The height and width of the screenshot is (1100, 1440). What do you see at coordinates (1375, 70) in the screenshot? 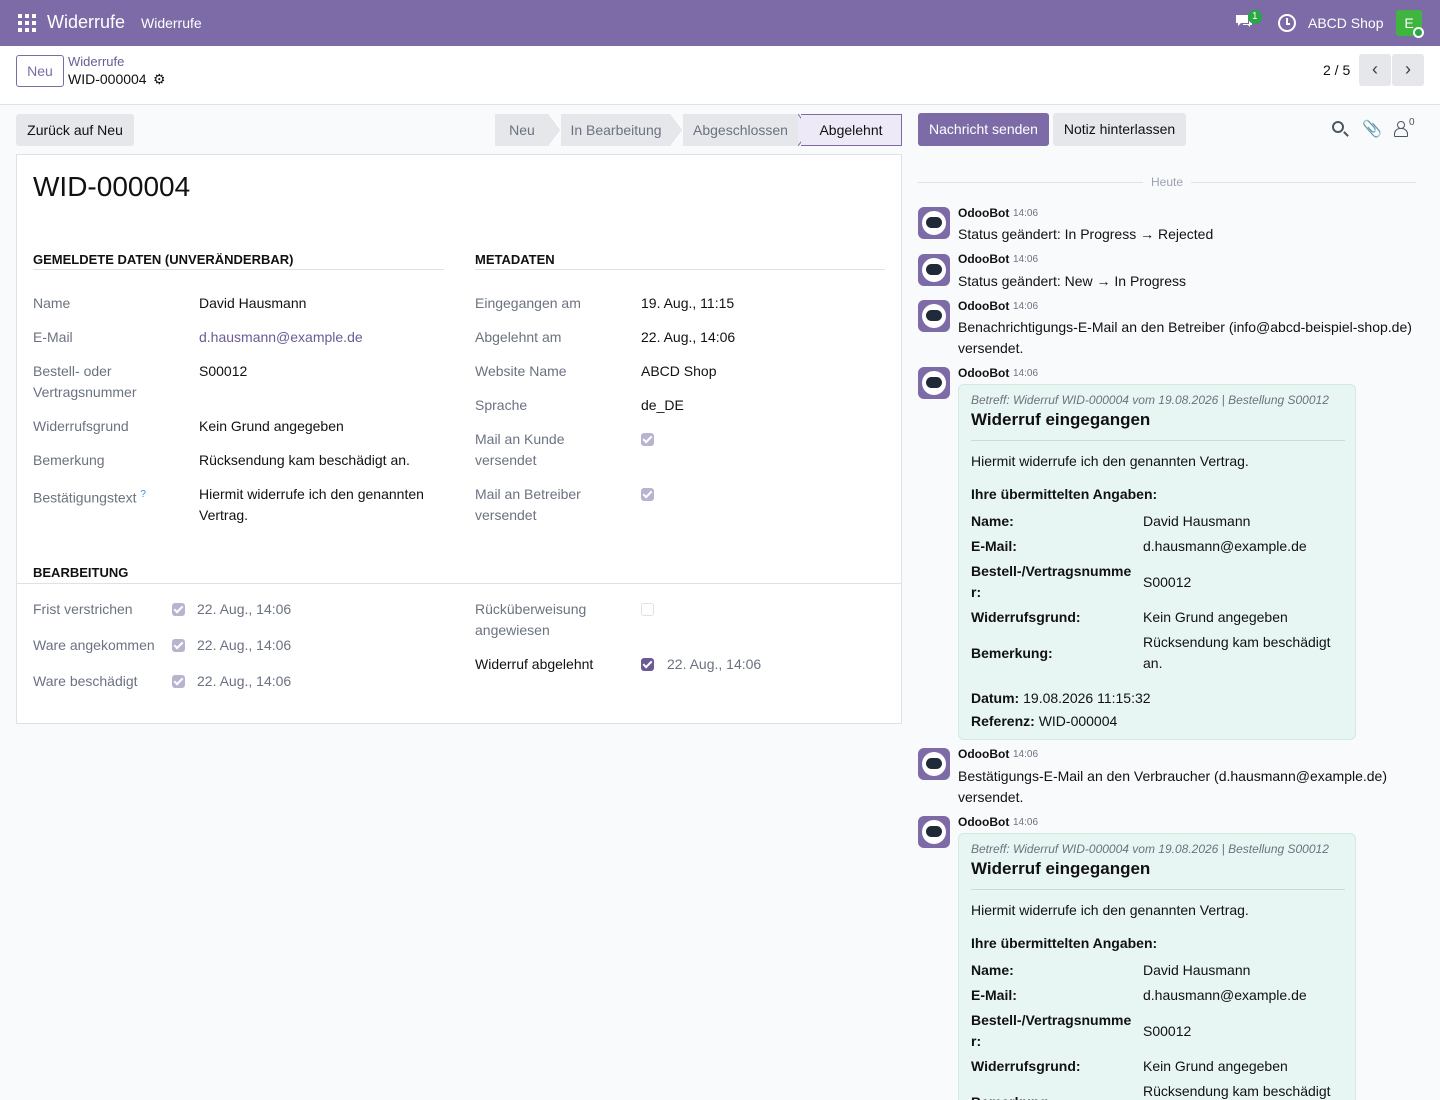
I see `pager-previous-button: ‹` at bounding box center [1375, 70].